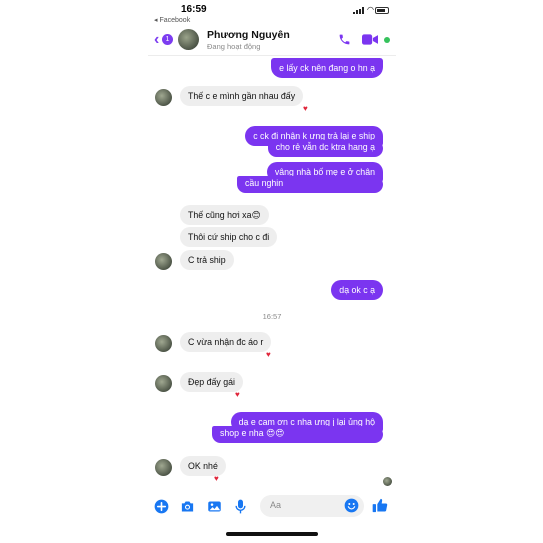 The image size is (543, 543). Describe the element at coordinates (240, 506) in the screenshot. I see `microphone-icon` at that location.